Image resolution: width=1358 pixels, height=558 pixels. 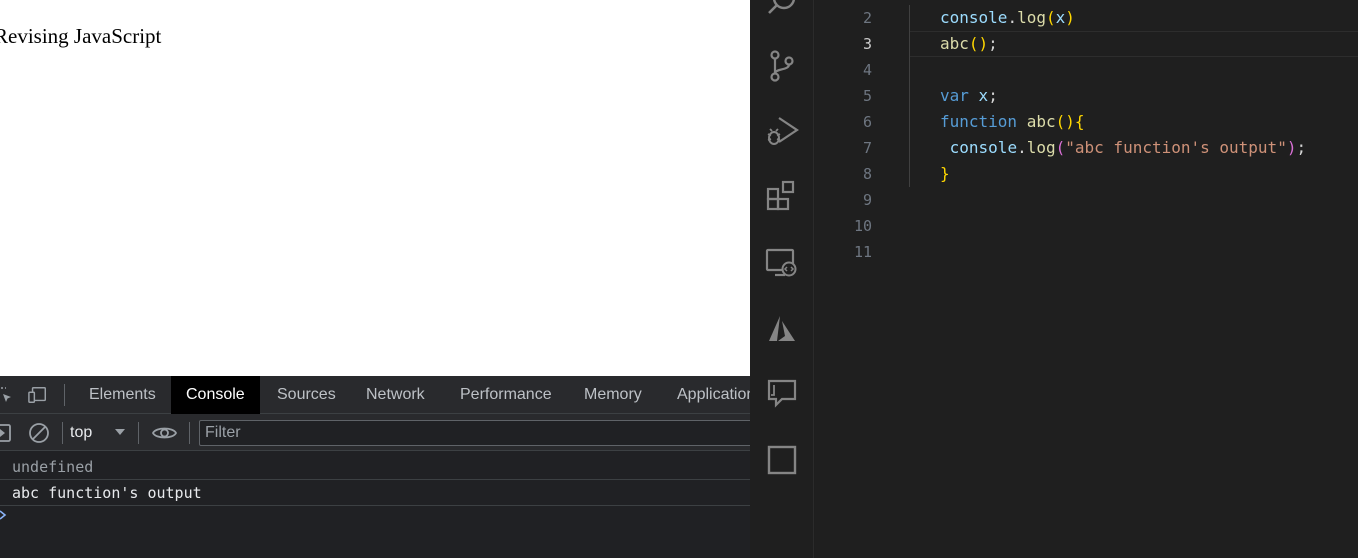 What do you see at coordinates (909, 96) in the screenshot?
I see `indent-guide` at bounding box center [909, 96].